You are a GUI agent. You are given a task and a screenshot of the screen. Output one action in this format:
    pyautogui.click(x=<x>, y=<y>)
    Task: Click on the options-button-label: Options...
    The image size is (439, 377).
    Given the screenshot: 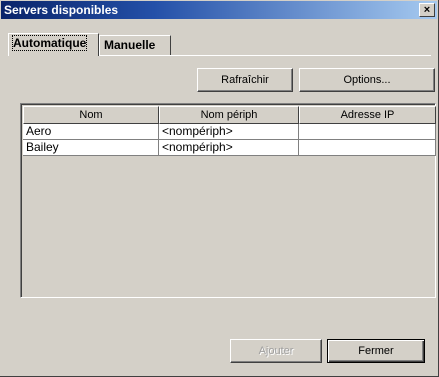 What is the action you would take?
    pyautogui.click(x=367, y=80)
    